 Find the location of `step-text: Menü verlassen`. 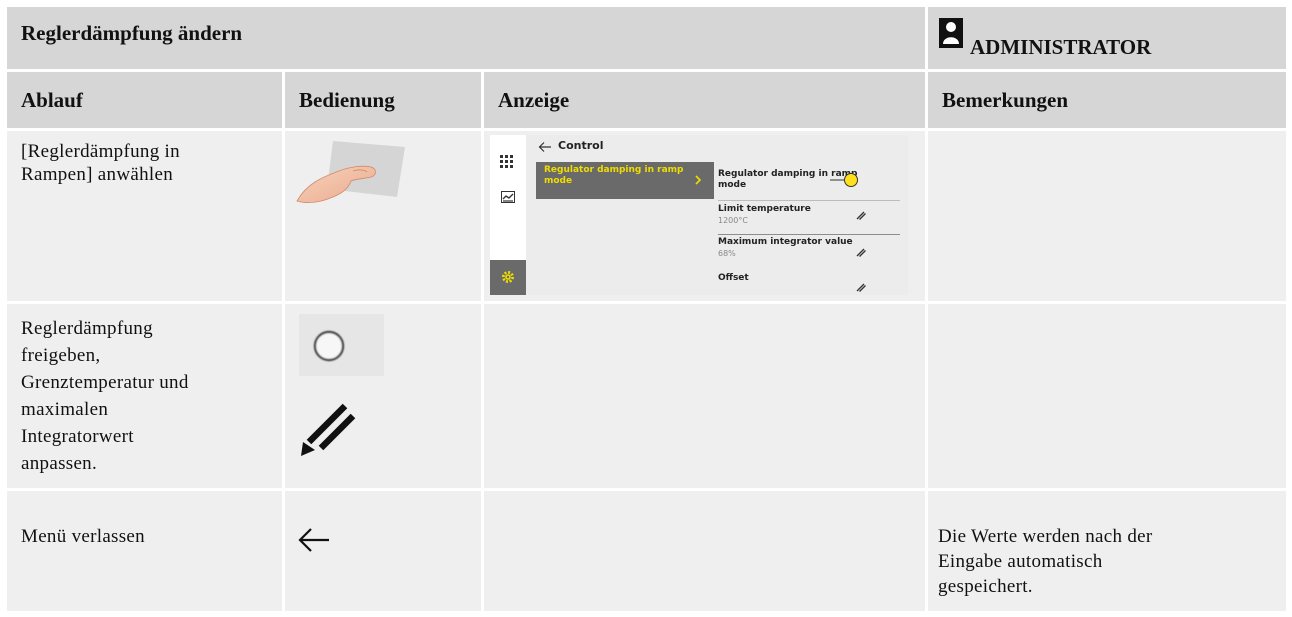

step-text: Menü verlassen is located at coordinates (83, 536).